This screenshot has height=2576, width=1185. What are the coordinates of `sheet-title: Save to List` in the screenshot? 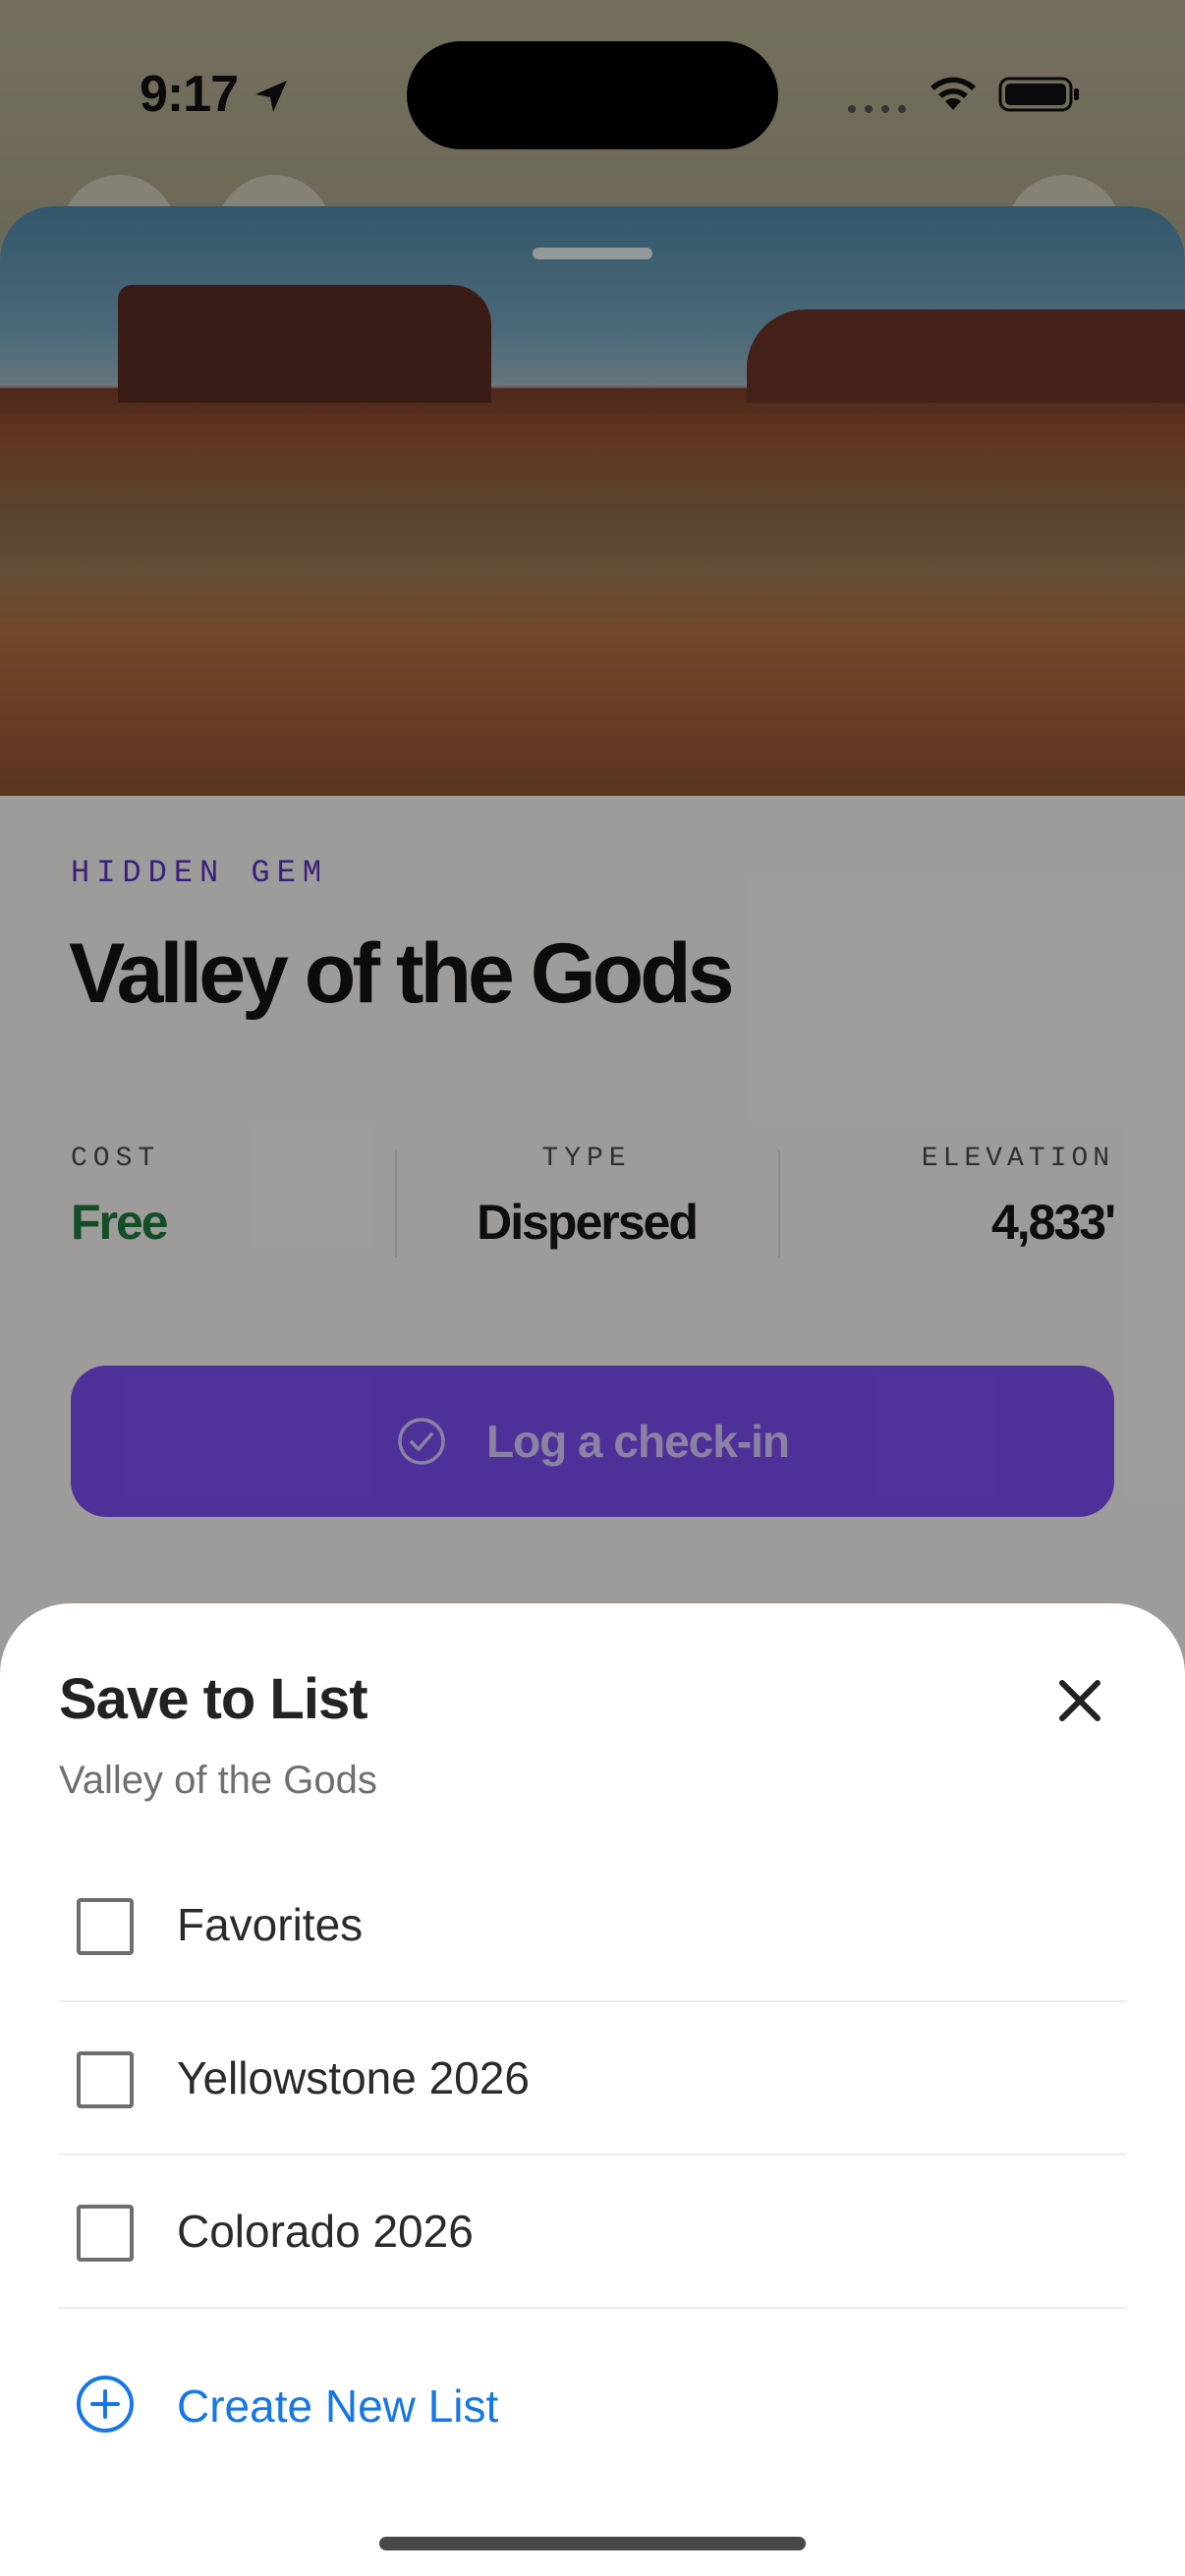 It's located at (214, 1699).